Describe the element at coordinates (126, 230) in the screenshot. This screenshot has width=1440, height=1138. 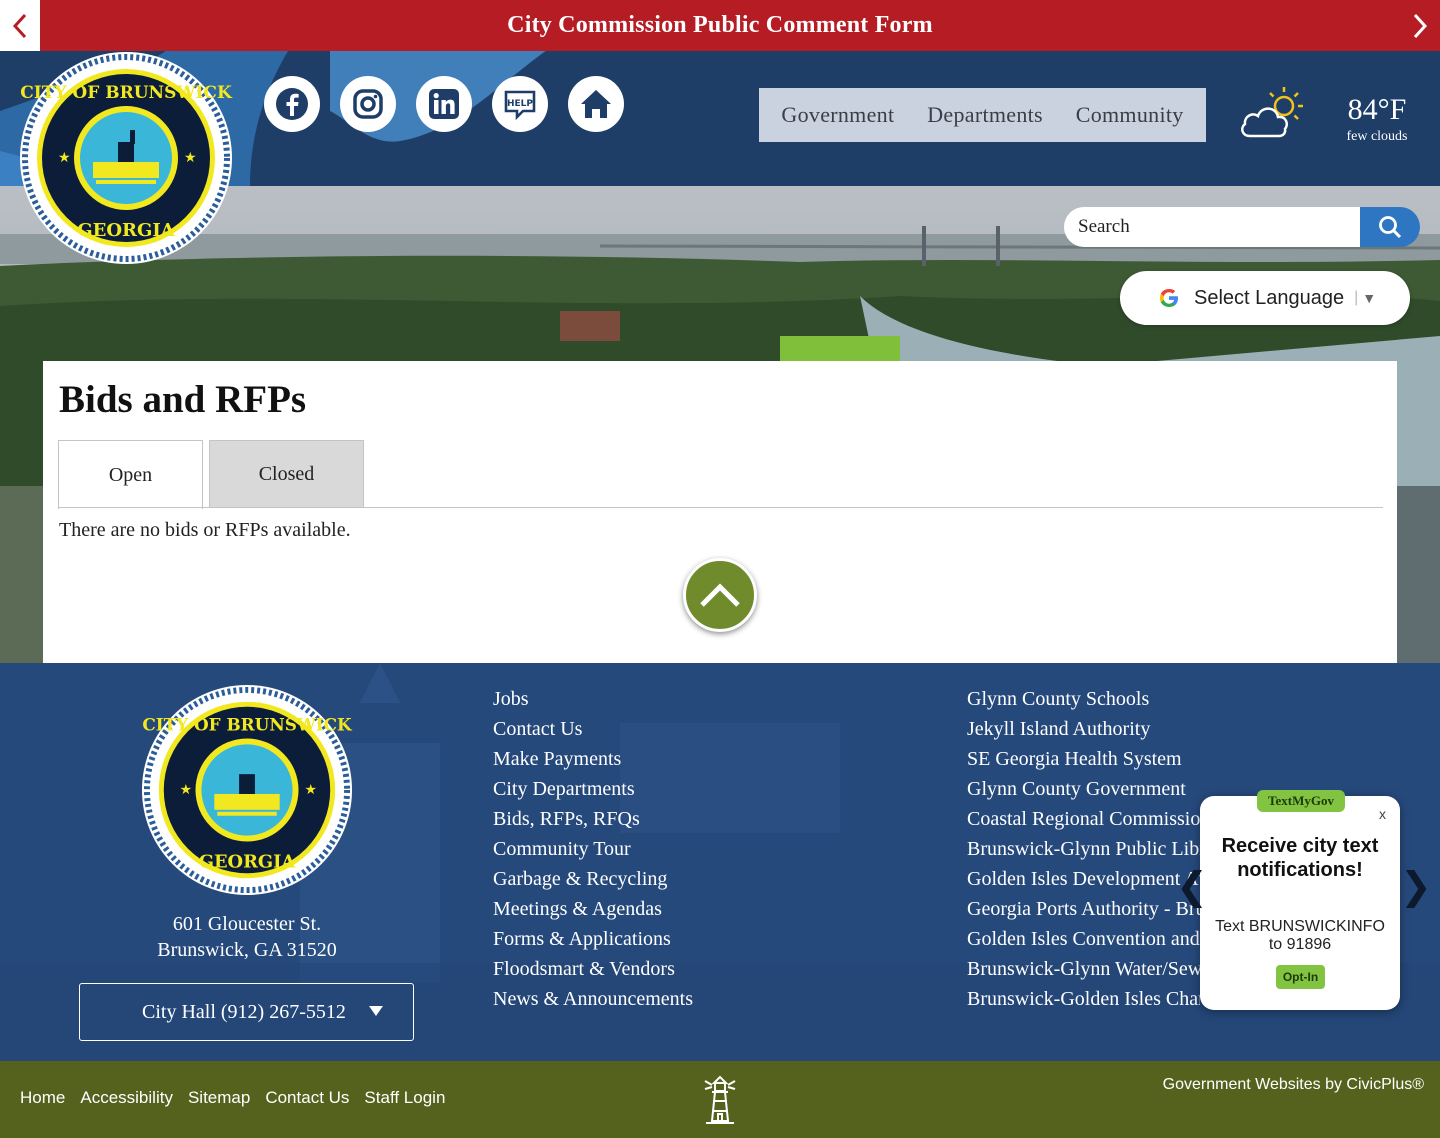
I see `seal-bottom-text: GEORGIA` at that location.